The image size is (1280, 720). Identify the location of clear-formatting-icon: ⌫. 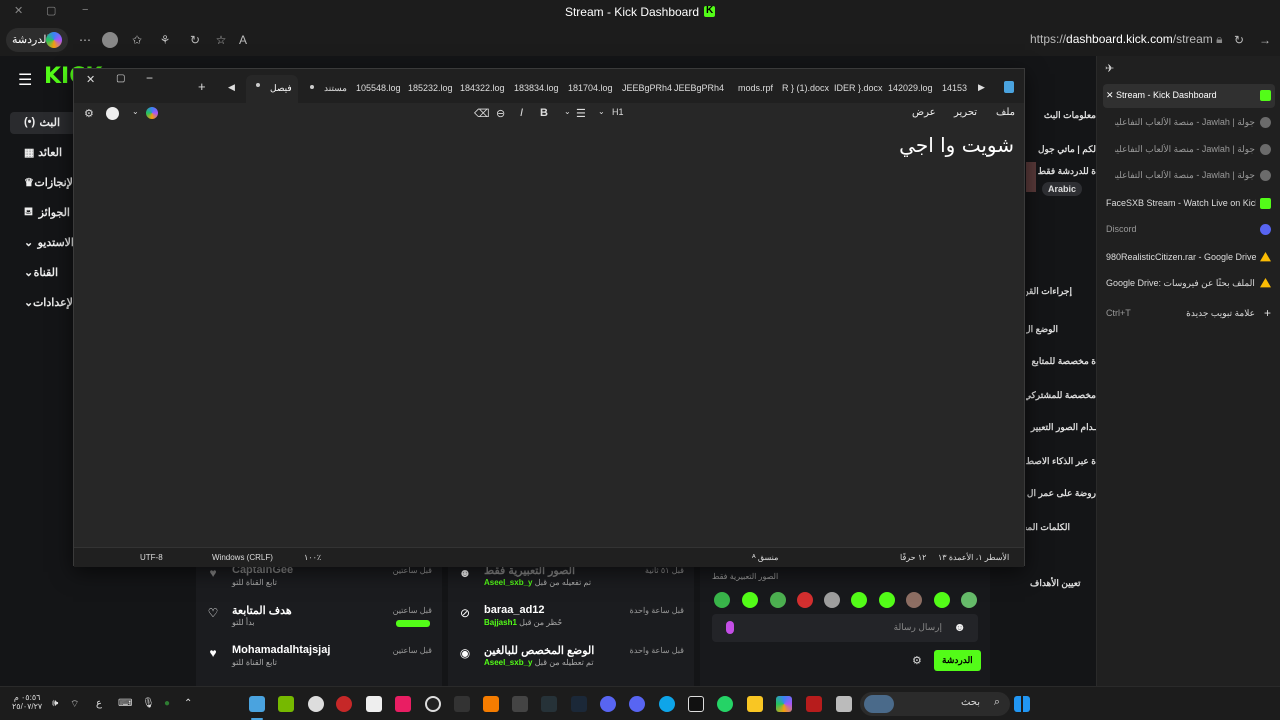
(482, 113).